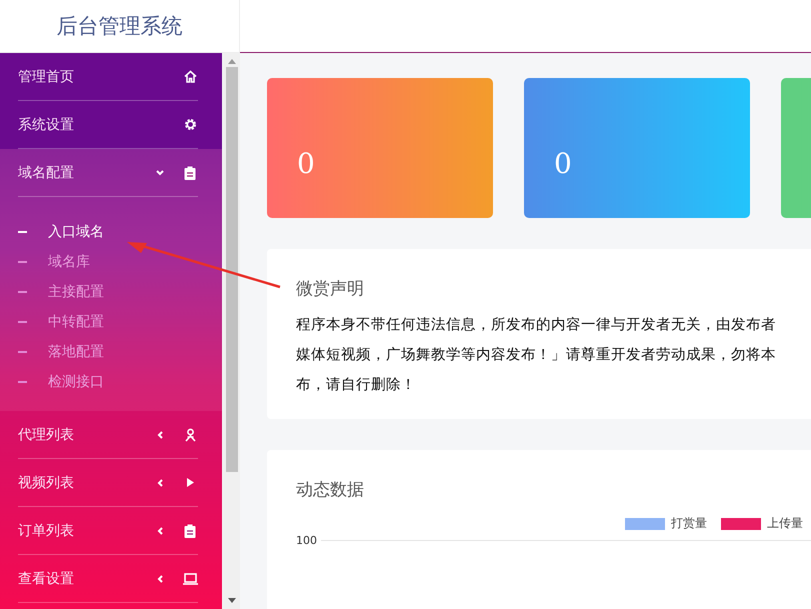 The width and height of the screenshot is (811, 609). I want to click on sidebar-item: 代理列表, so click(108, 435).